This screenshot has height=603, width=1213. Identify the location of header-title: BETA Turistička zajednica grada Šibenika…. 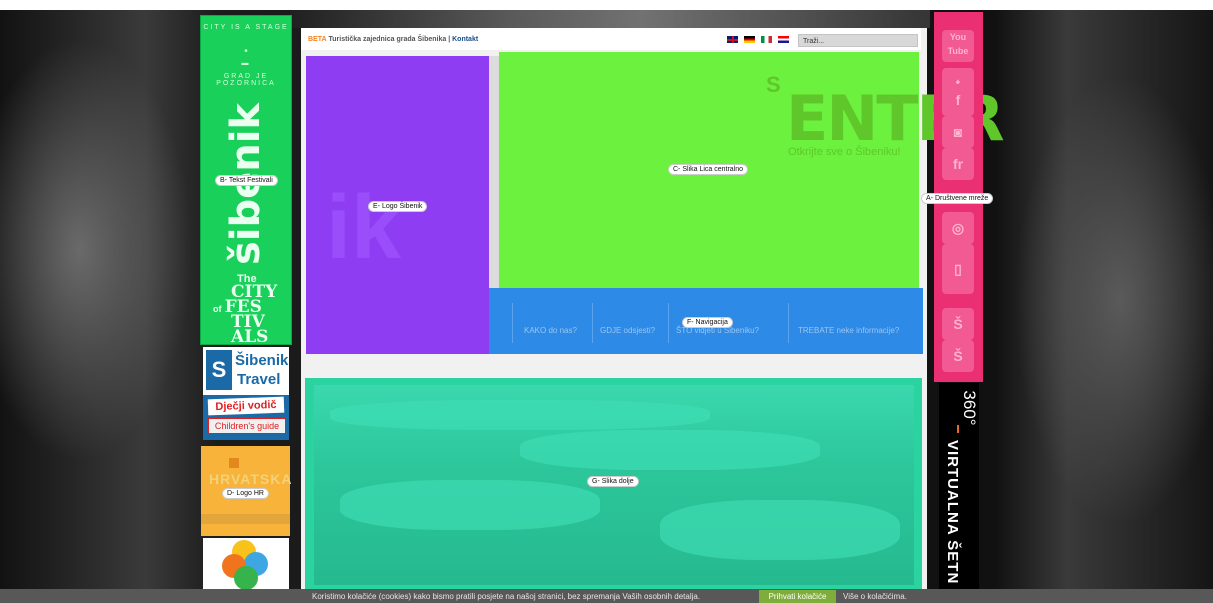
(393, 39).